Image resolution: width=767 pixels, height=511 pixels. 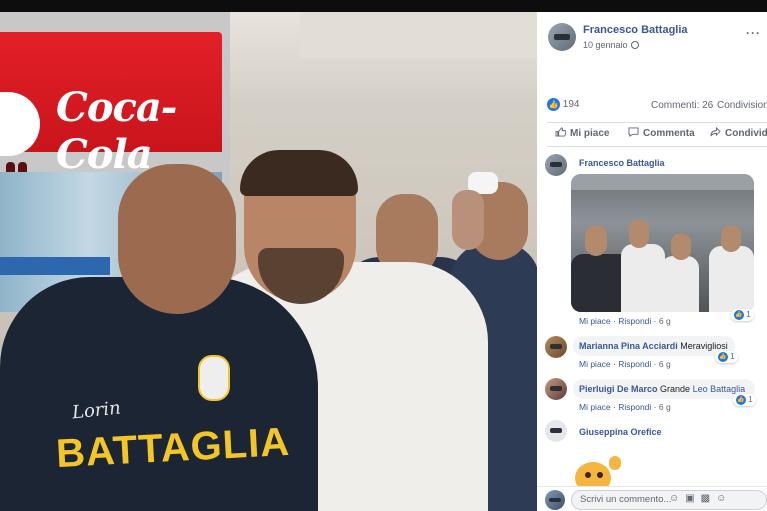 I want to click on sticker-icon: ☺, so click(x=724, y=498).